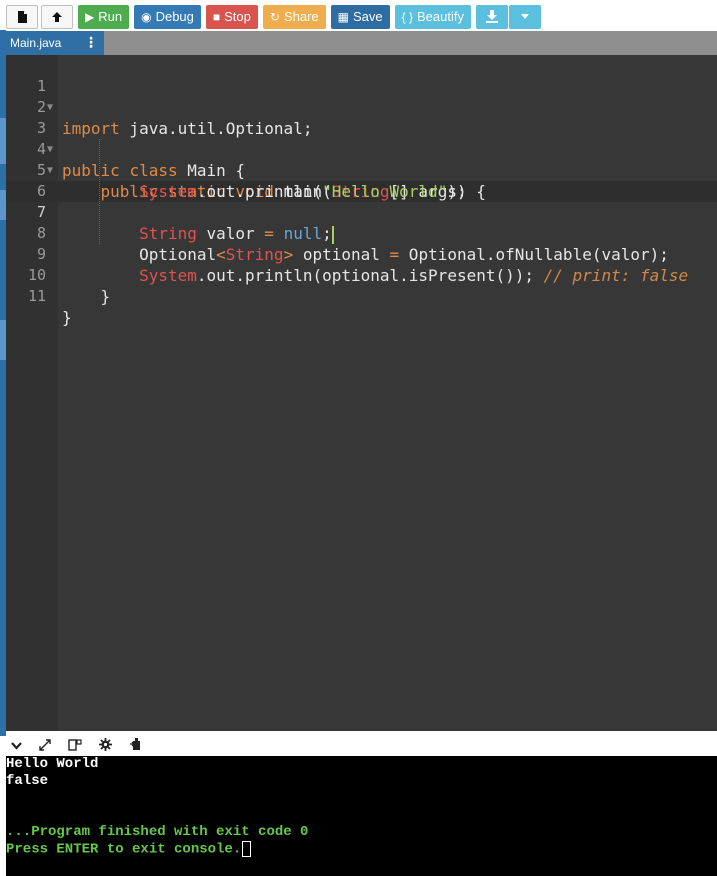  I want to click on beautify-label: Beautify, so click(440, 16).